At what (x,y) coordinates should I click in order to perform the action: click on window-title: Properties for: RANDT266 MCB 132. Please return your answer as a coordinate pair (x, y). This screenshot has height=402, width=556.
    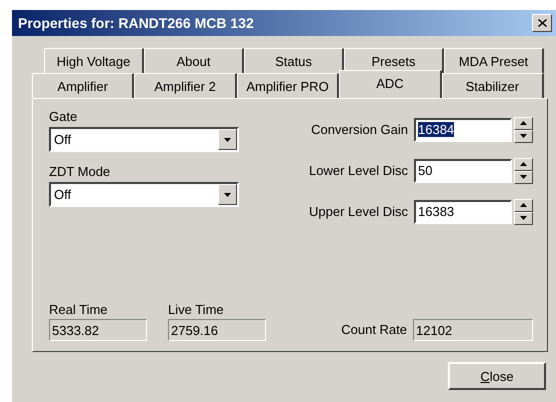
    Looking at the image, I should click on (136, 23).